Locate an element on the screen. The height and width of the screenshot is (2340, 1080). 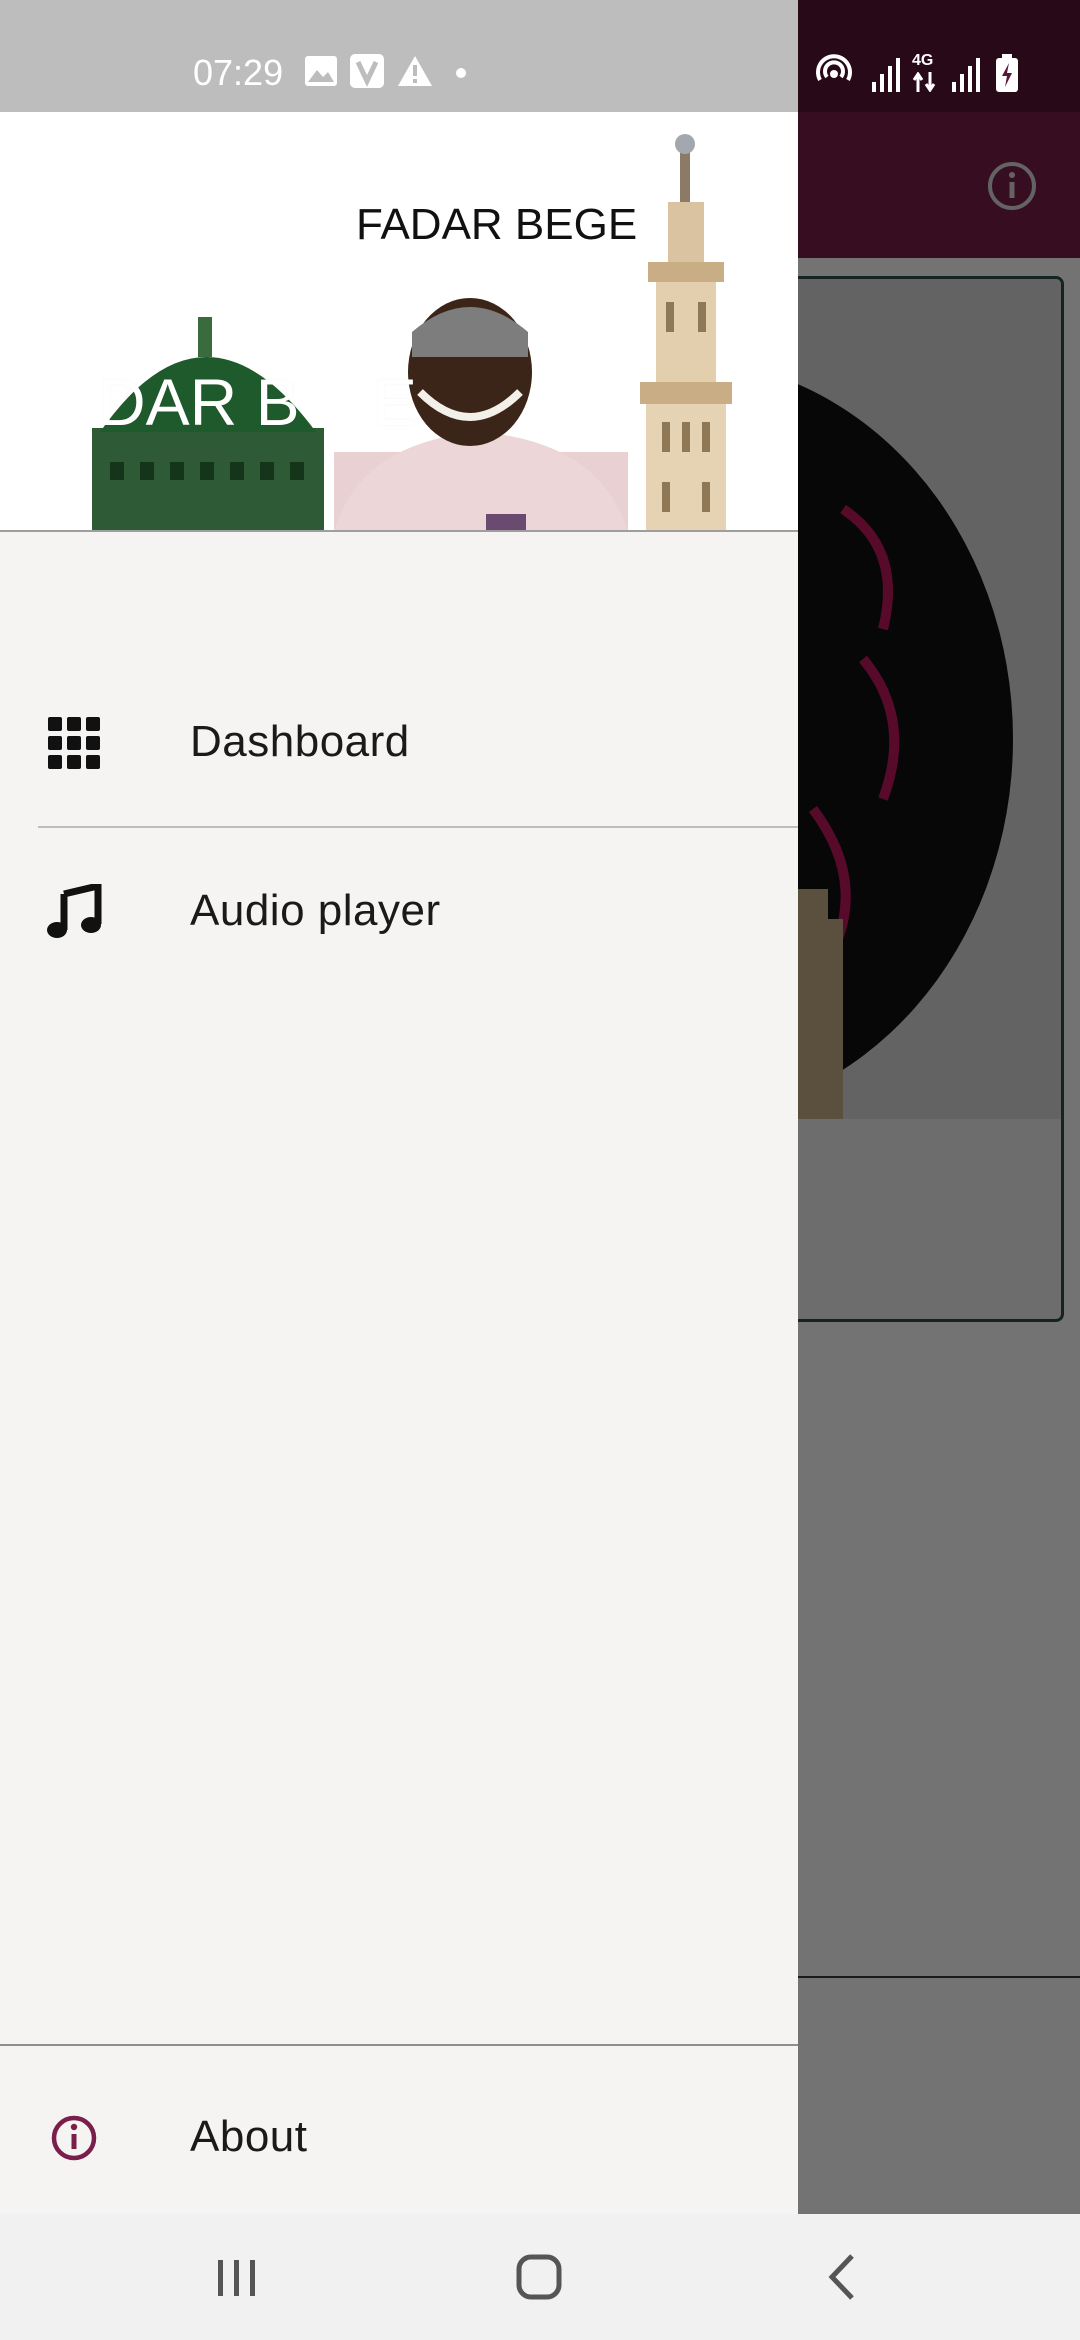
drawer-header: FADAR BEGE DAR B E is located at coordinates (399, 322).